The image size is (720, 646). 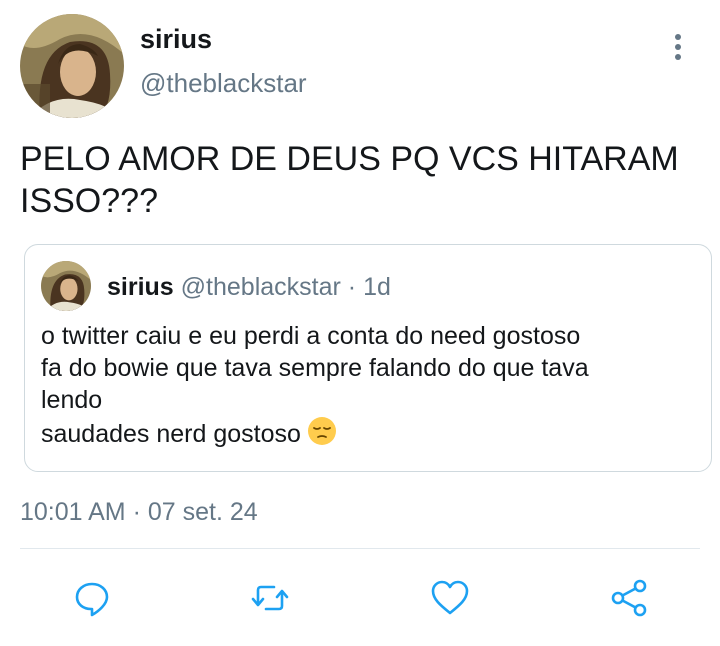 What do you see at coordinates (260, 287) in the screenshot?
I see `quoted-author-handle: @theblackstar` at bounding box center [260, 287].